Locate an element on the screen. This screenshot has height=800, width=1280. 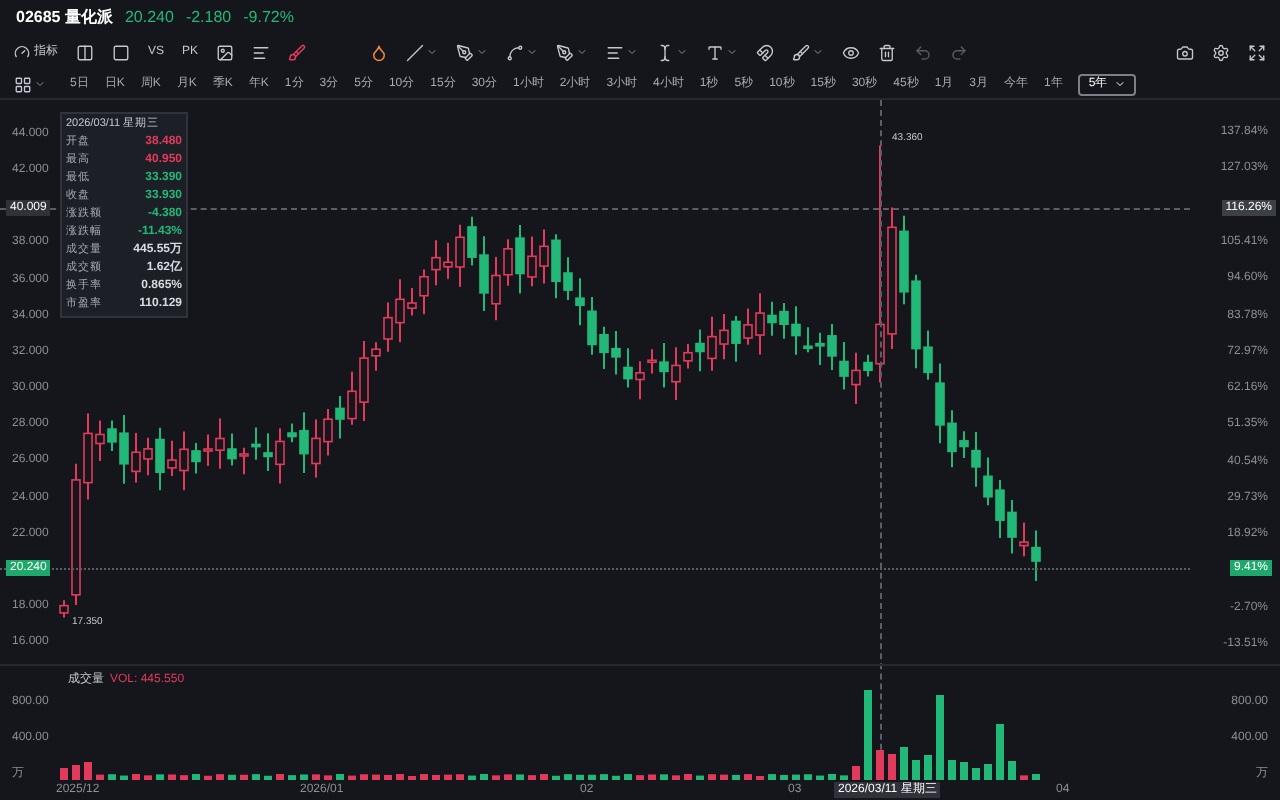
trash-icon is located at coordinates (887, 52).